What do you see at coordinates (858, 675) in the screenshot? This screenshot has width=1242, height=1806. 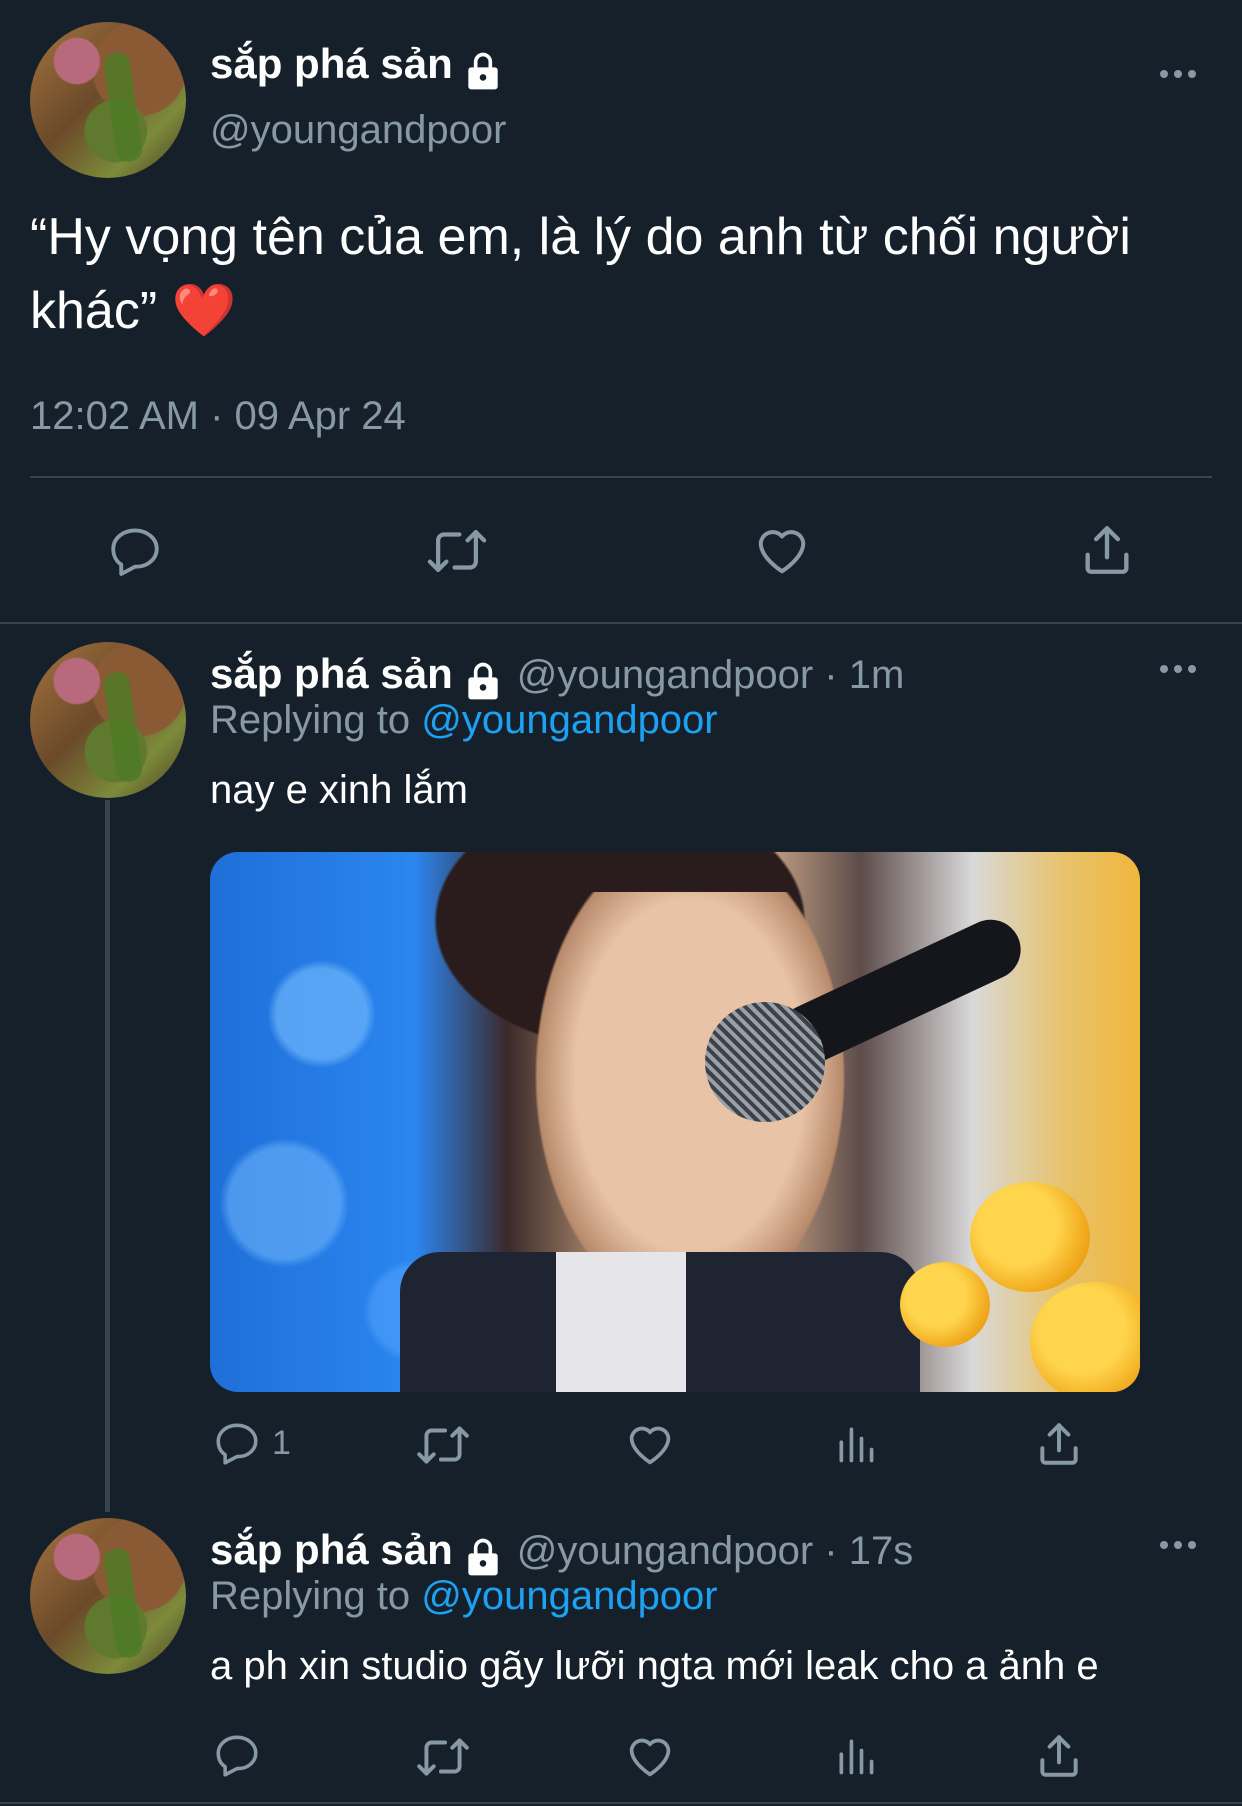 I see `relative-time: · 1m` at bounding box center [858, 675].